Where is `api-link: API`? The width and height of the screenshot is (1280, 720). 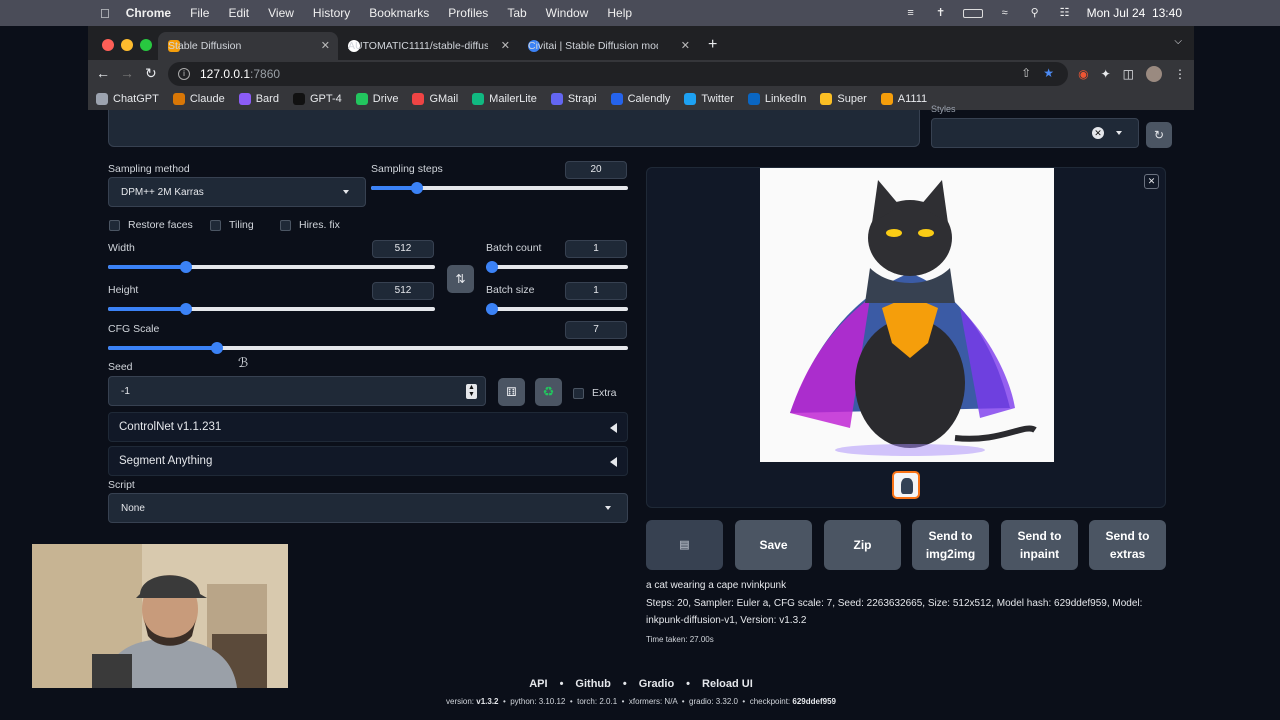 api-link: API is located at coordinates (538, 684).